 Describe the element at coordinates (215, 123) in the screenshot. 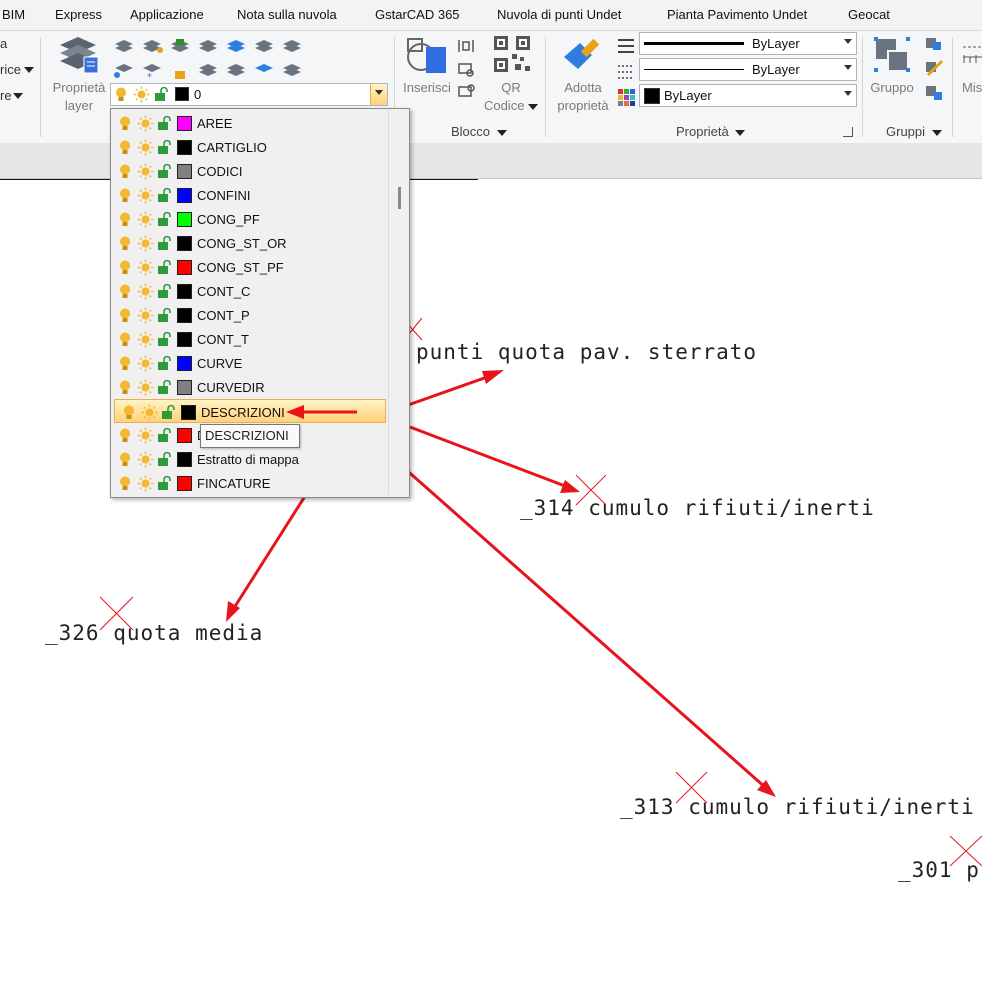

I see `layer-name: AREE` at that location.